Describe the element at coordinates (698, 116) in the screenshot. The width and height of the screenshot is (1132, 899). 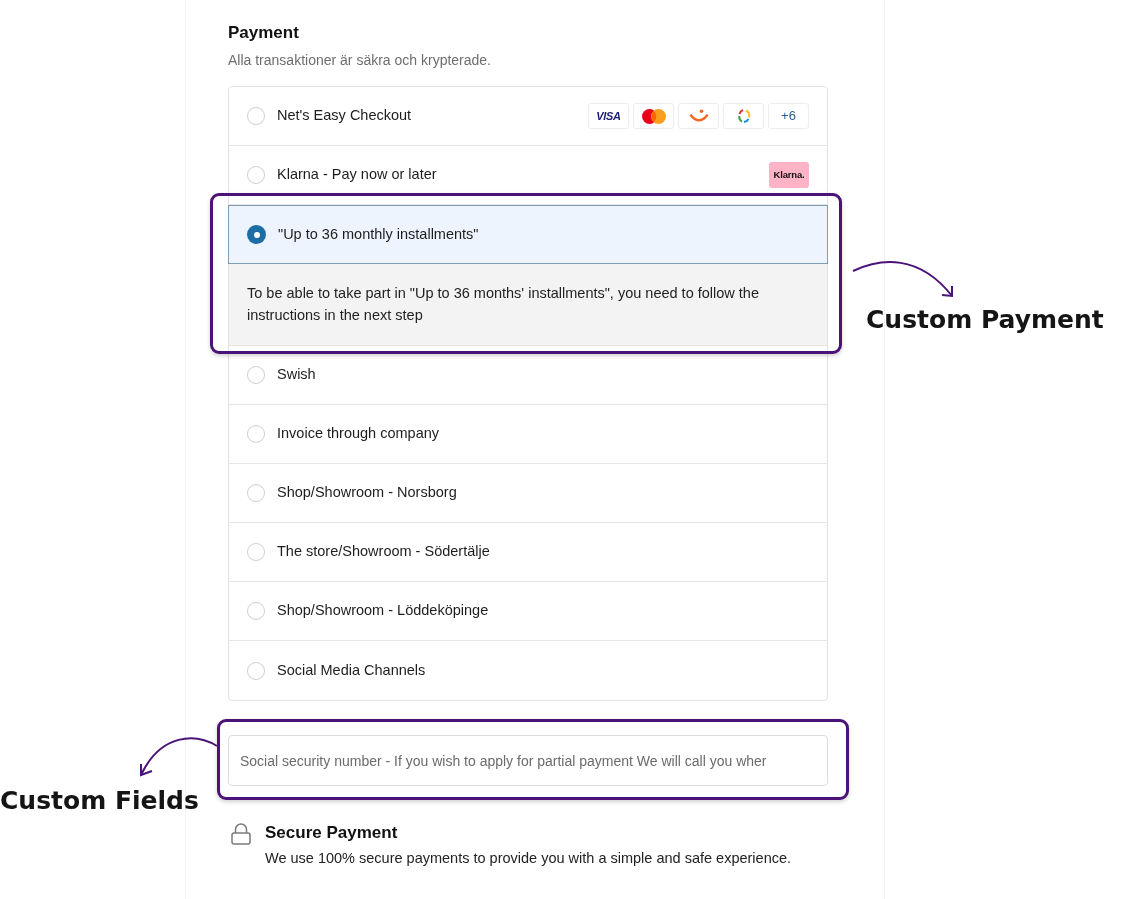
I see `smile-icon` at that location.